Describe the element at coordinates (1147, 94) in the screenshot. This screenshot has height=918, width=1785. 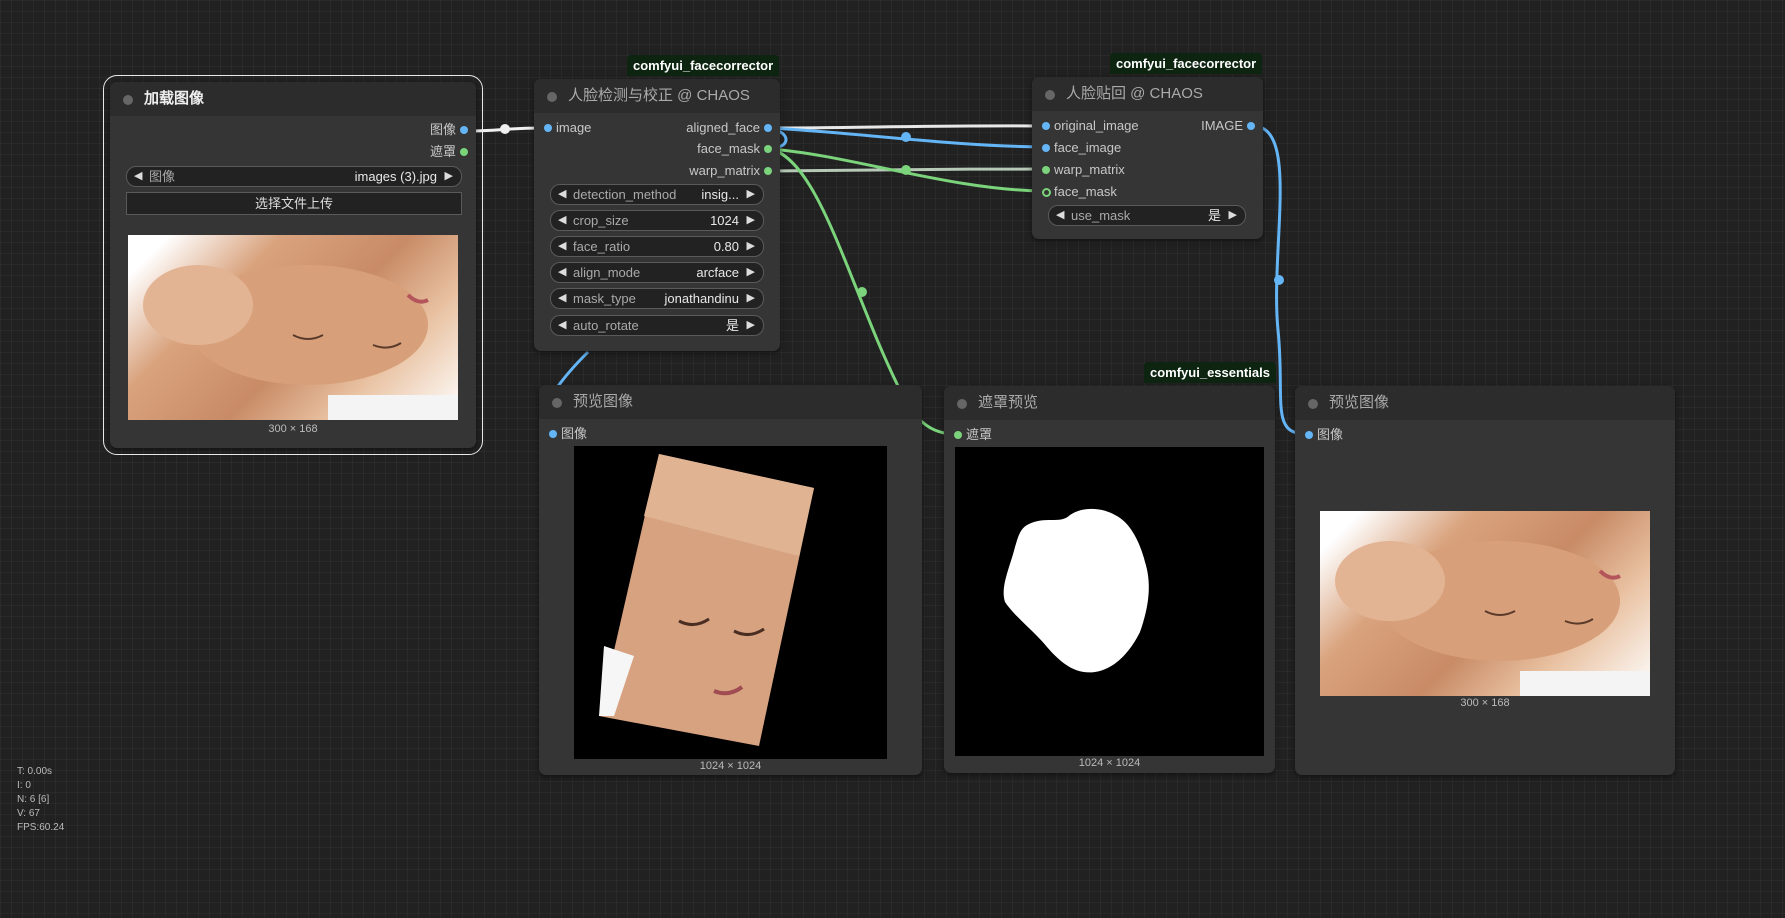
I see `node-header: 人脸贴回 @ CHAOS` at that location.